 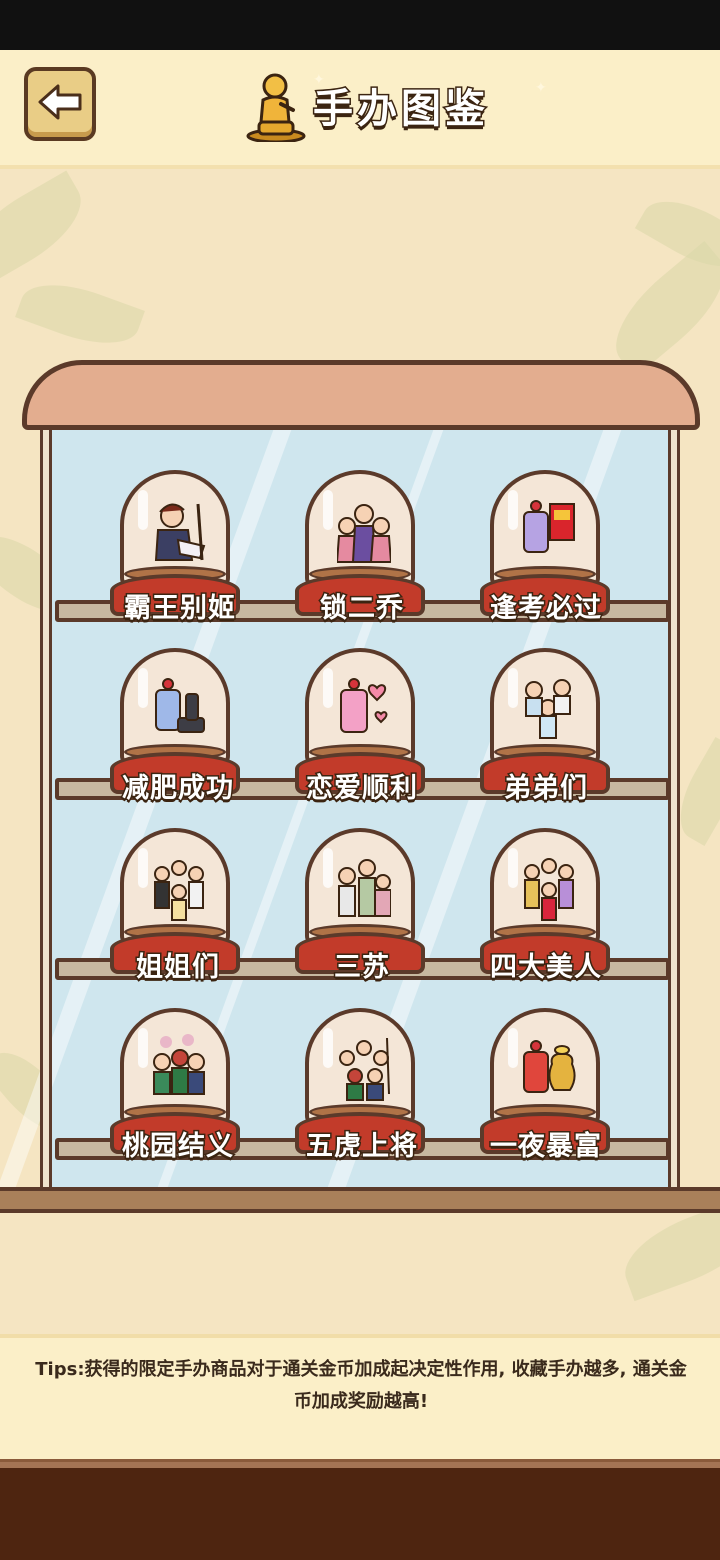 What do you see at coordinates (546, 968) in the screenshot?
I see `figure-label: 四大美人` at bounding box center [546, 968].